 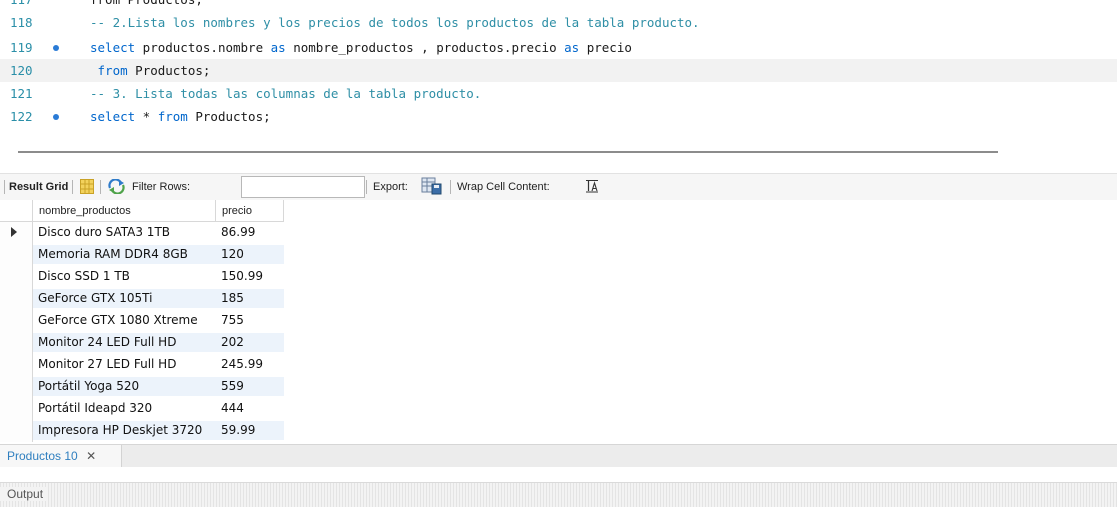 I want to click on table-cell-nombre: Memoria RAM DDR4 8GB, so click(x=124, y=254).